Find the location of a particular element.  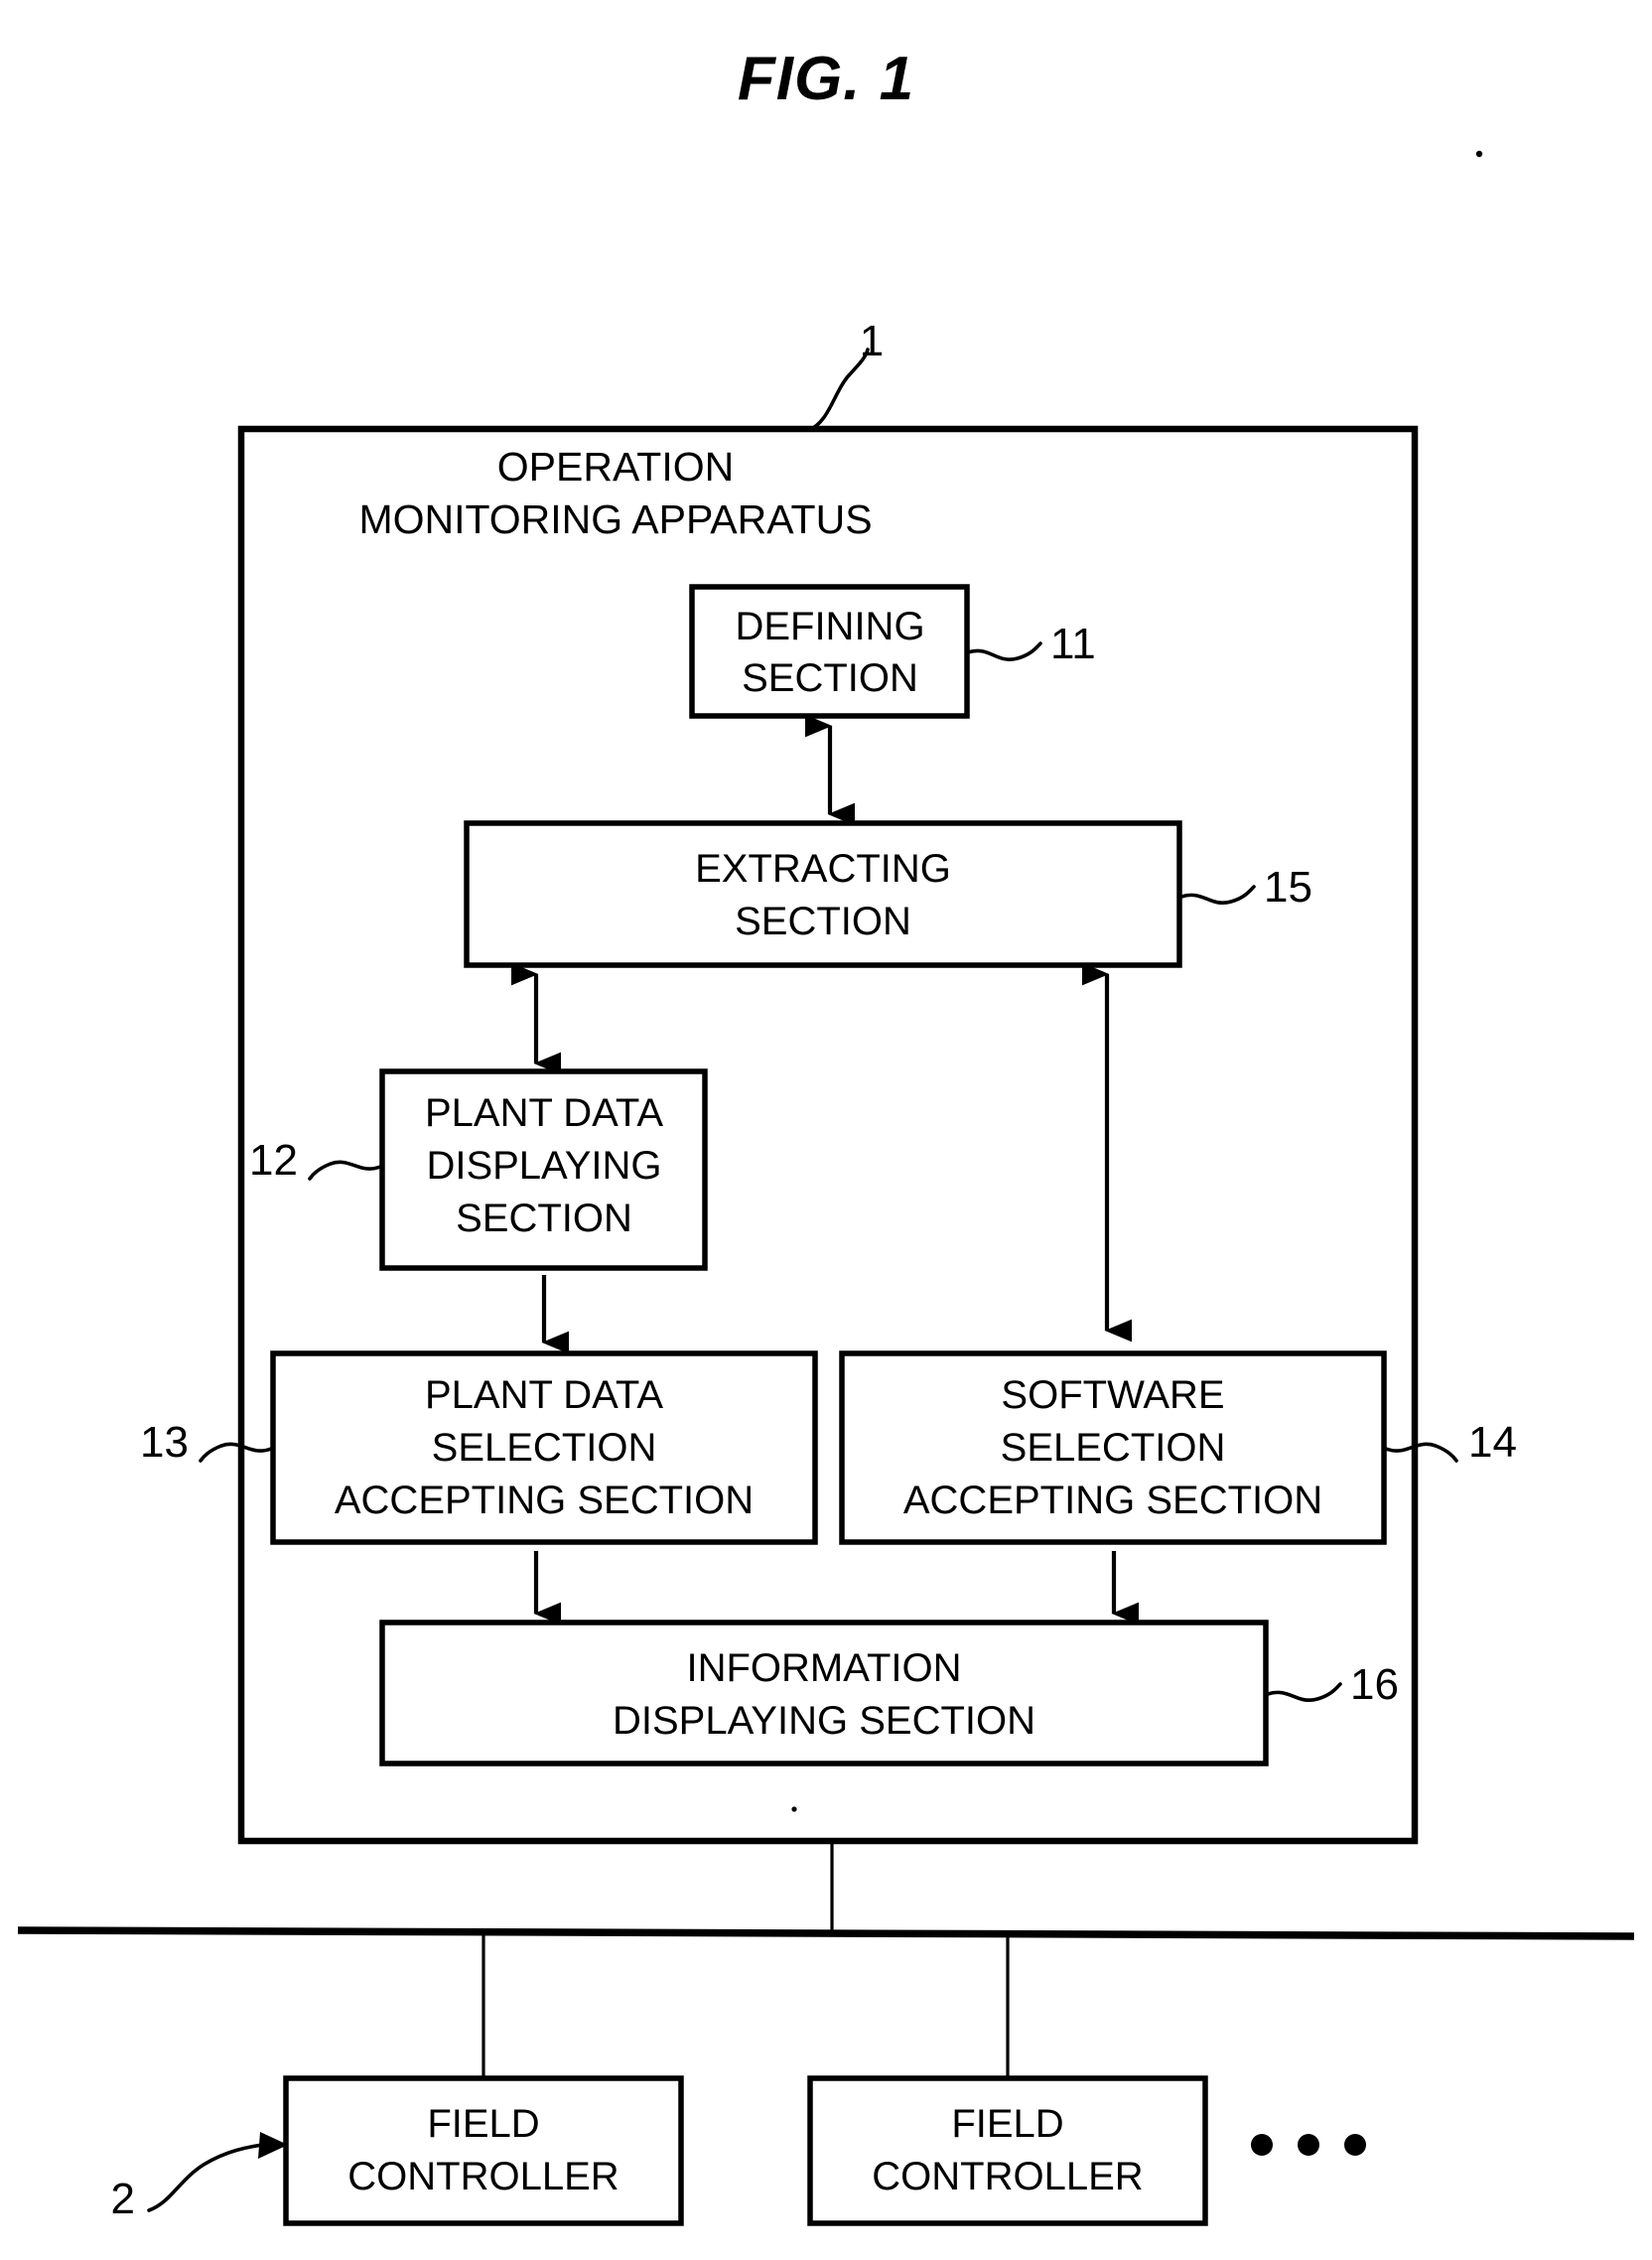

software-selection-label-line3: ACCEPTING SECTION is located at coordinates (1112, 1501).